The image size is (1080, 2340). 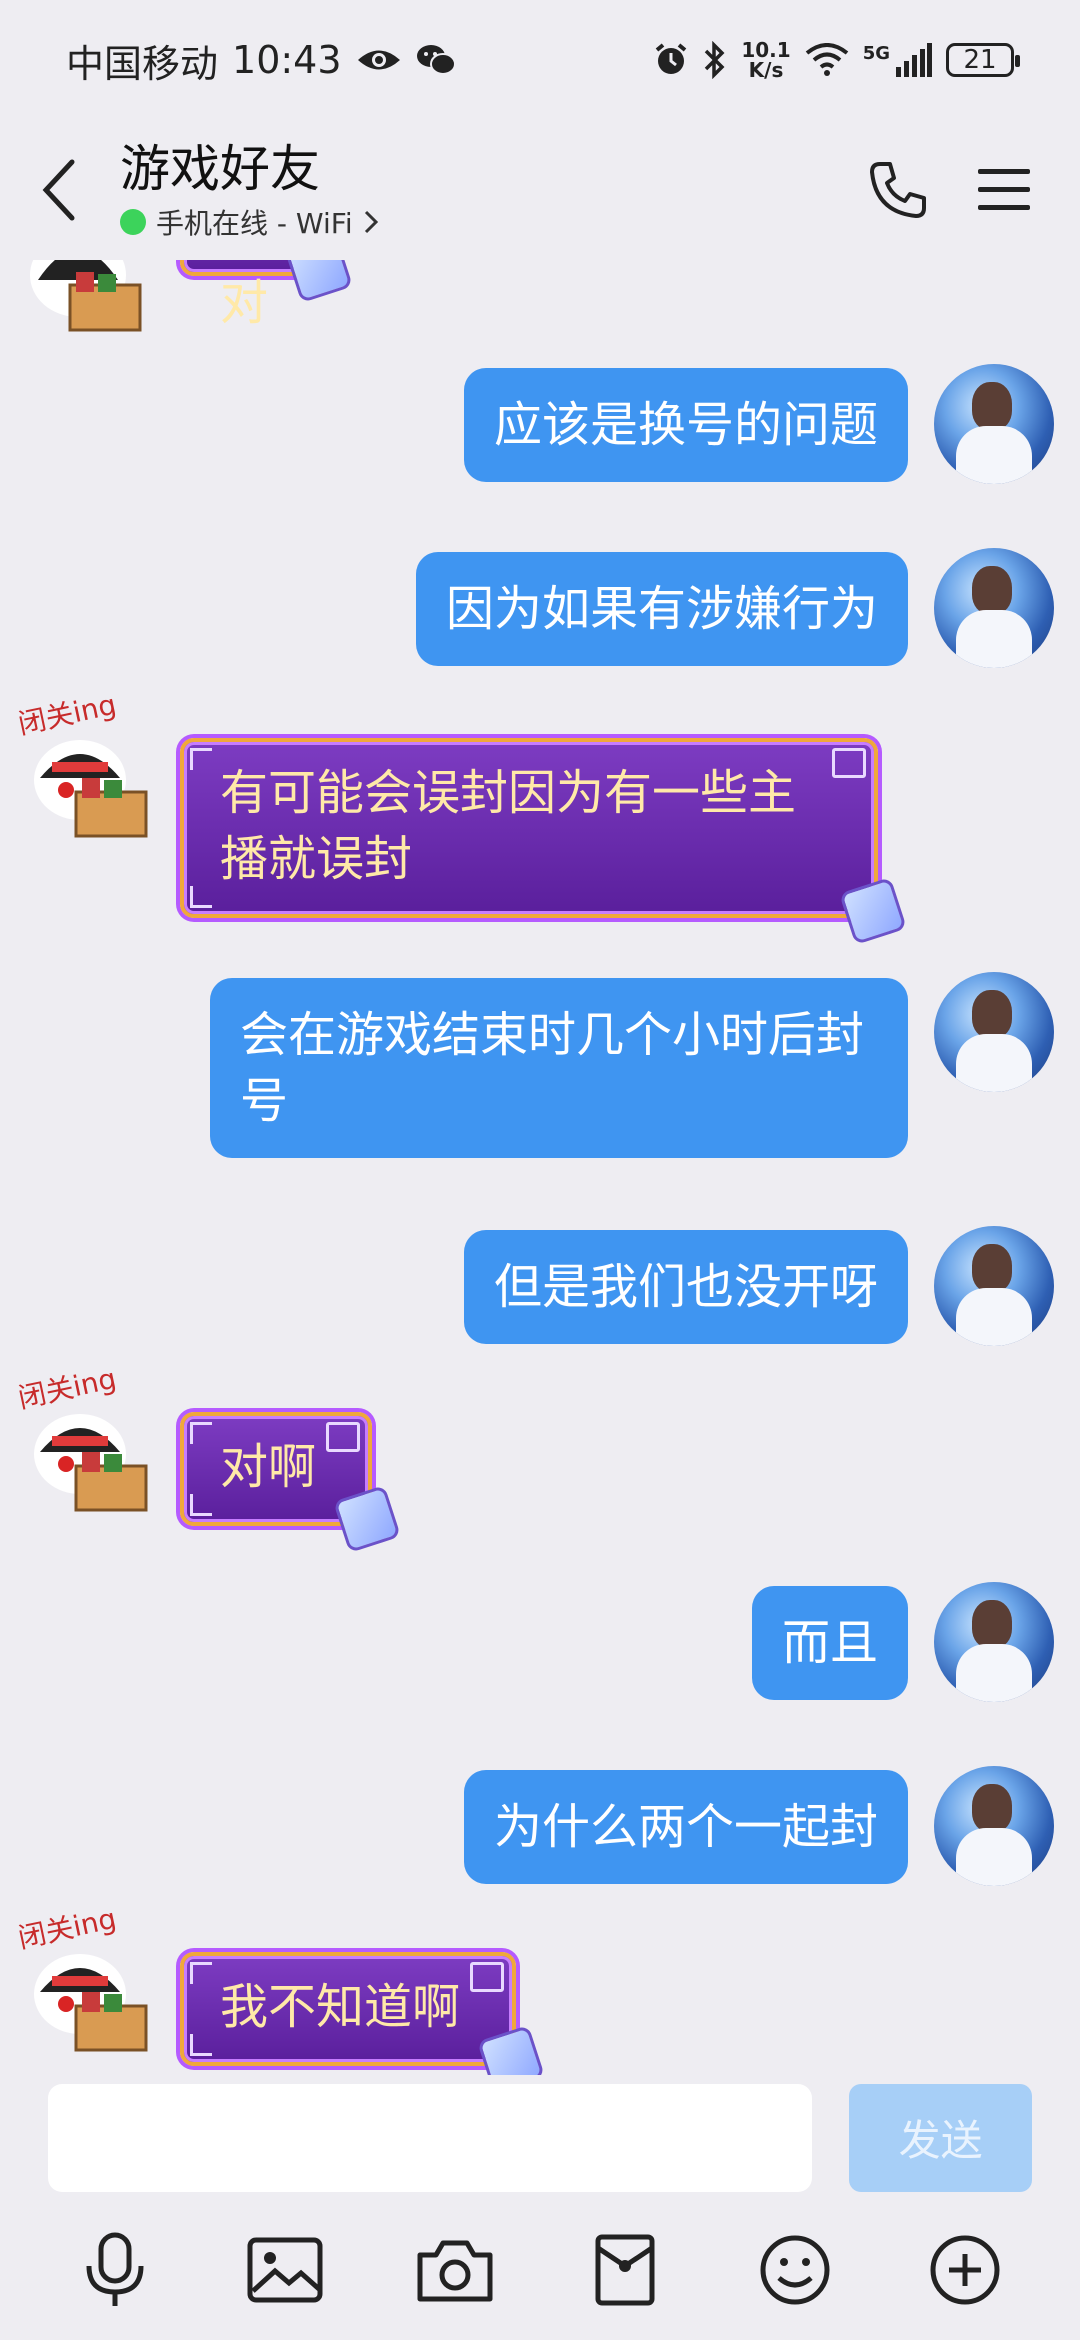 What do you see at coordinates (494, 222) in the screenshot?
I see `online-status: 手机在线 - WiFi` at bounding box center [494, 222].